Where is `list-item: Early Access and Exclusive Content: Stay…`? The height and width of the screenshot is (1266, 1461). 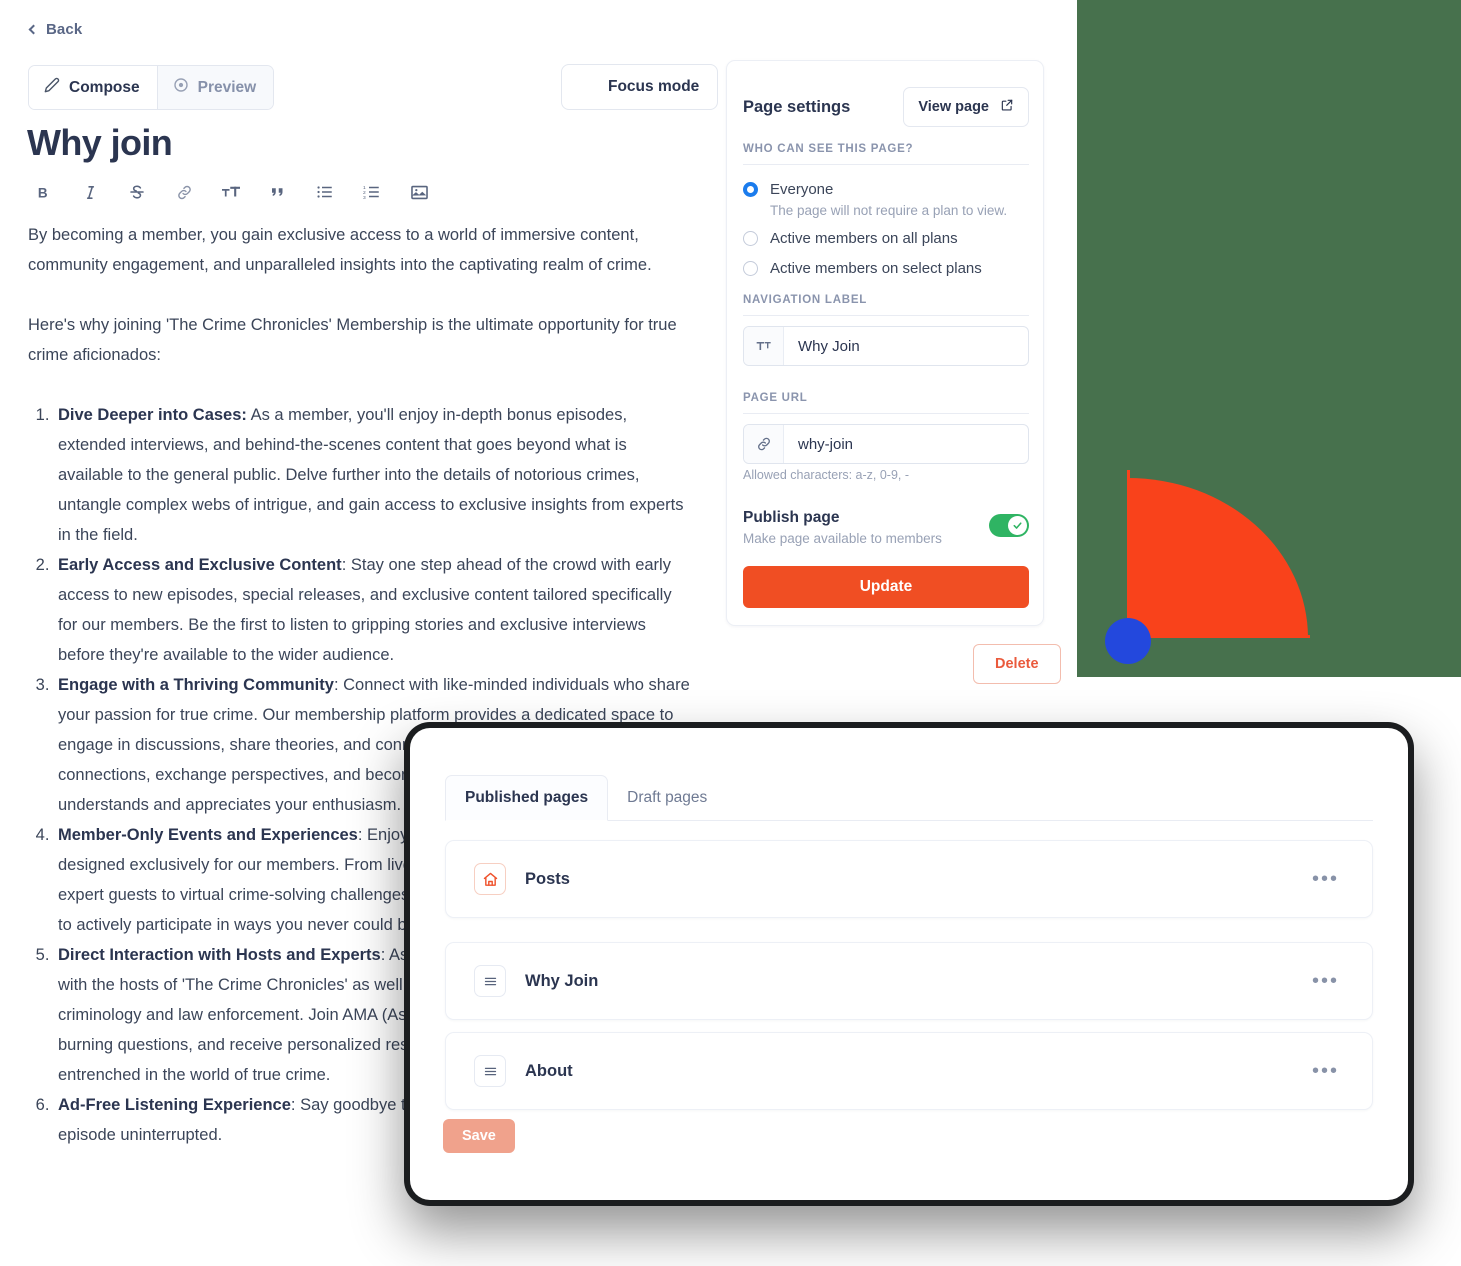 list-item: Early Access and Exclusive Content: Stay… is located at coordinates (373, 610).